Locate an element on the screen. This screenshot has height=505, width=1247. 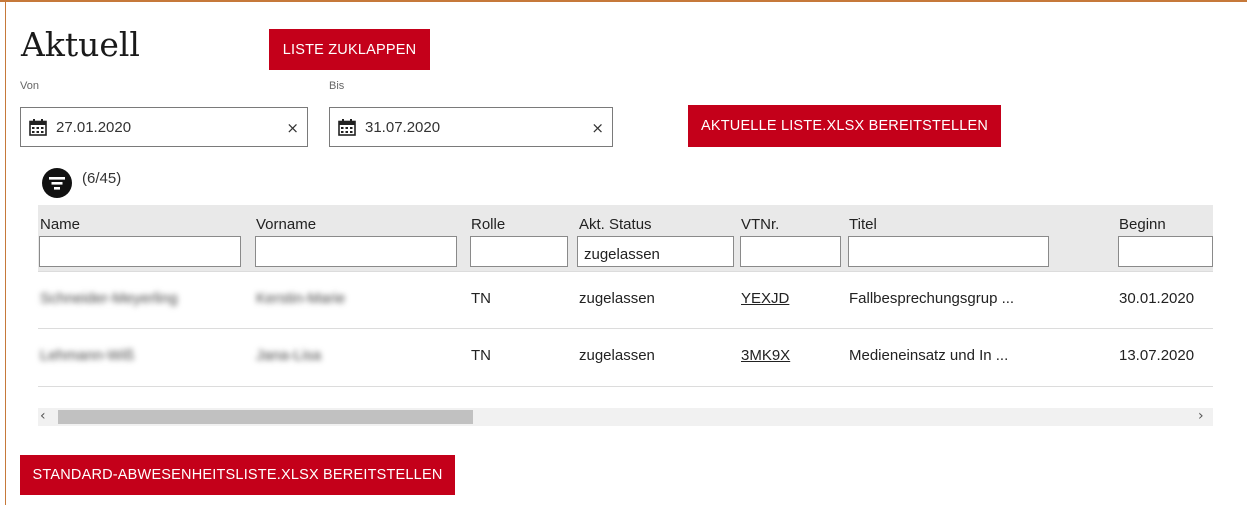
column-header-titel: Titel is located at coordinates (863, 224).